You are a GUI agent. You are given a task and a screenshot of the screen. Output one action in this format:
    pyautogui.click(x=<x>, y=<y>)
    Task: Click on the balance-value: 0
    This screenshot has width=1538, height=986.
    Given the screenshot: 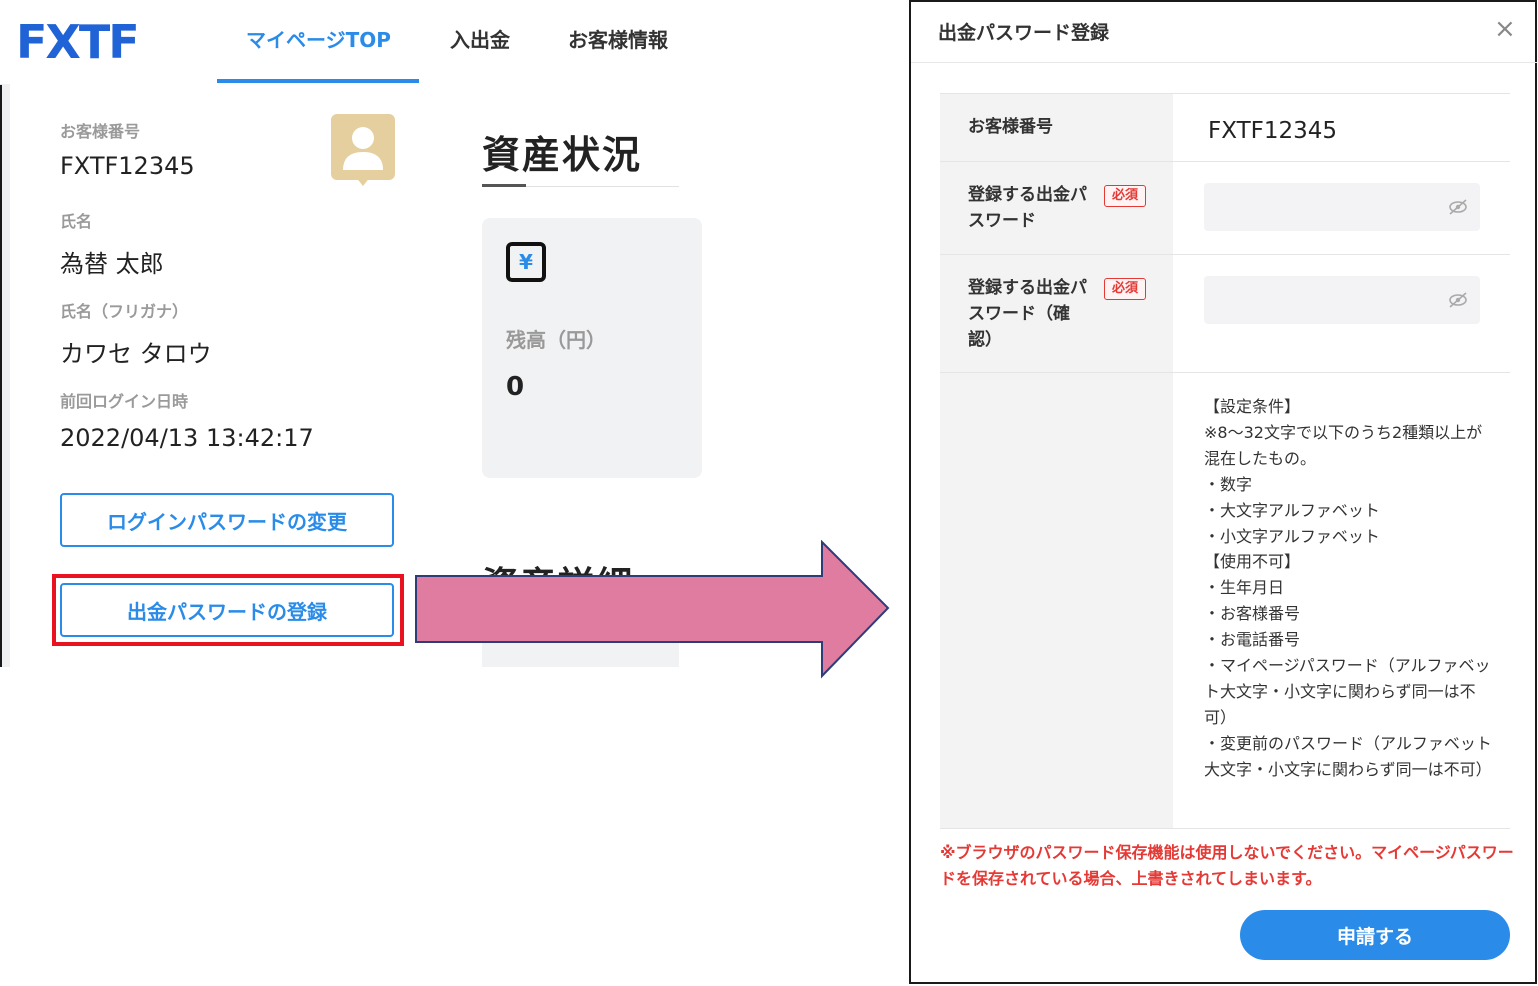 What is the action you would take?
    pyautogui.click(x=515, y=387)
    